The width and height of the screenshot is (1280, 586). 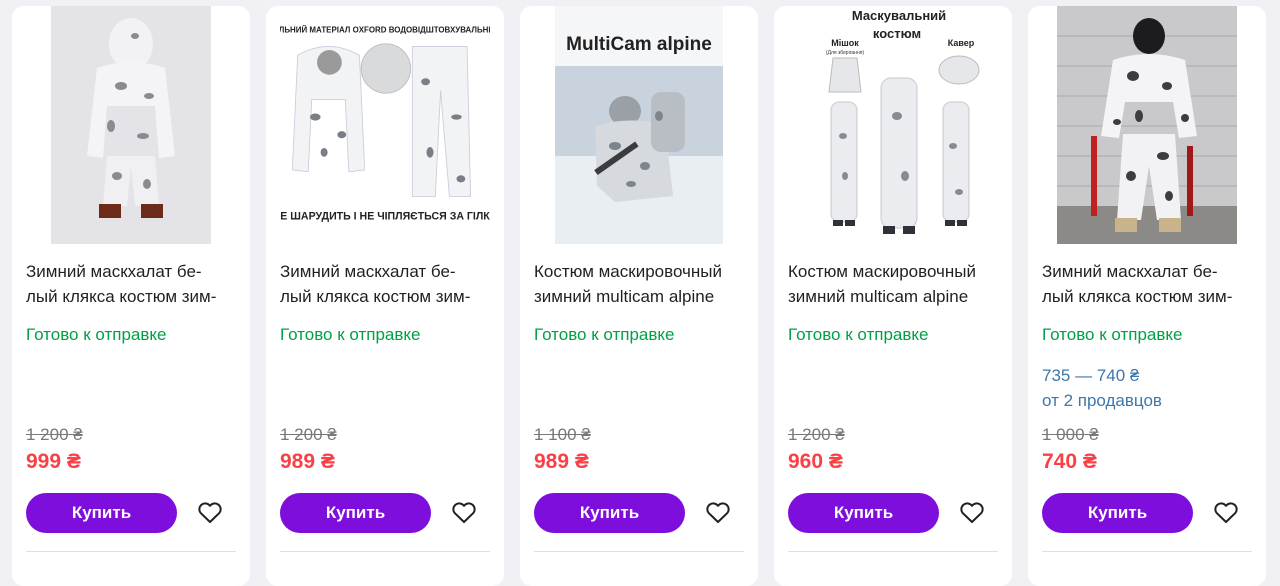 I want to click on old-price: 1 100 ₴, so click(x=562, y=434).